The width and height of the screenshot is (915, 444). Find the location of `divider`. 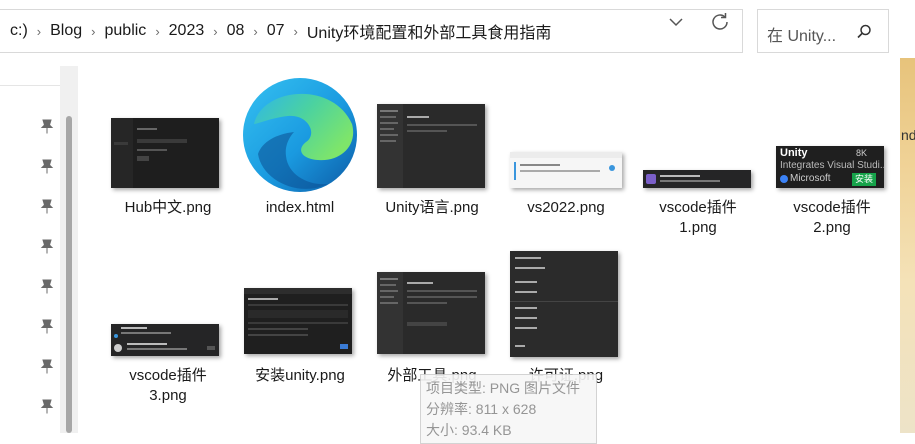

divider is located at coordinates (31, 85).